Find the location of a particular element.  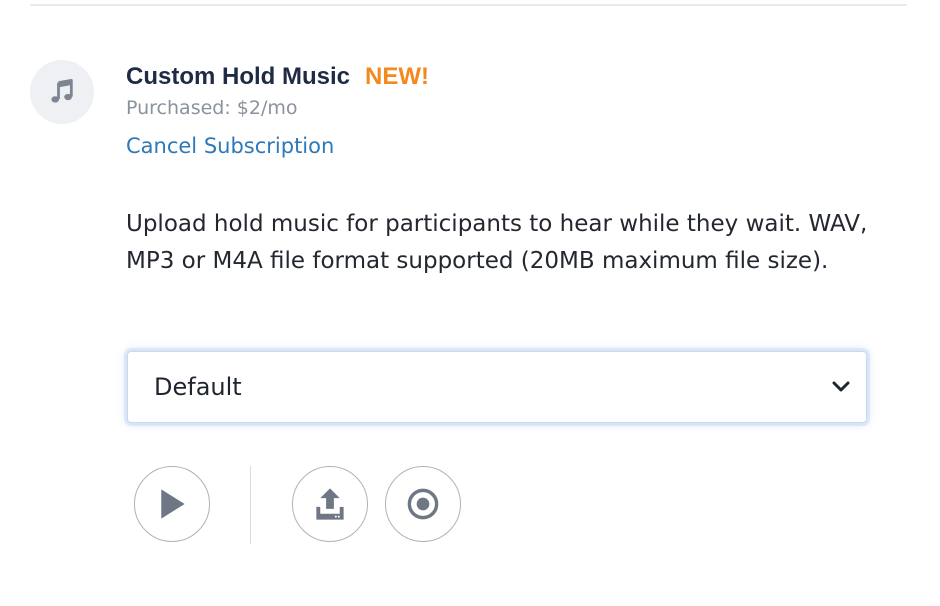

controls-divider is located at coordinates (250, 505).